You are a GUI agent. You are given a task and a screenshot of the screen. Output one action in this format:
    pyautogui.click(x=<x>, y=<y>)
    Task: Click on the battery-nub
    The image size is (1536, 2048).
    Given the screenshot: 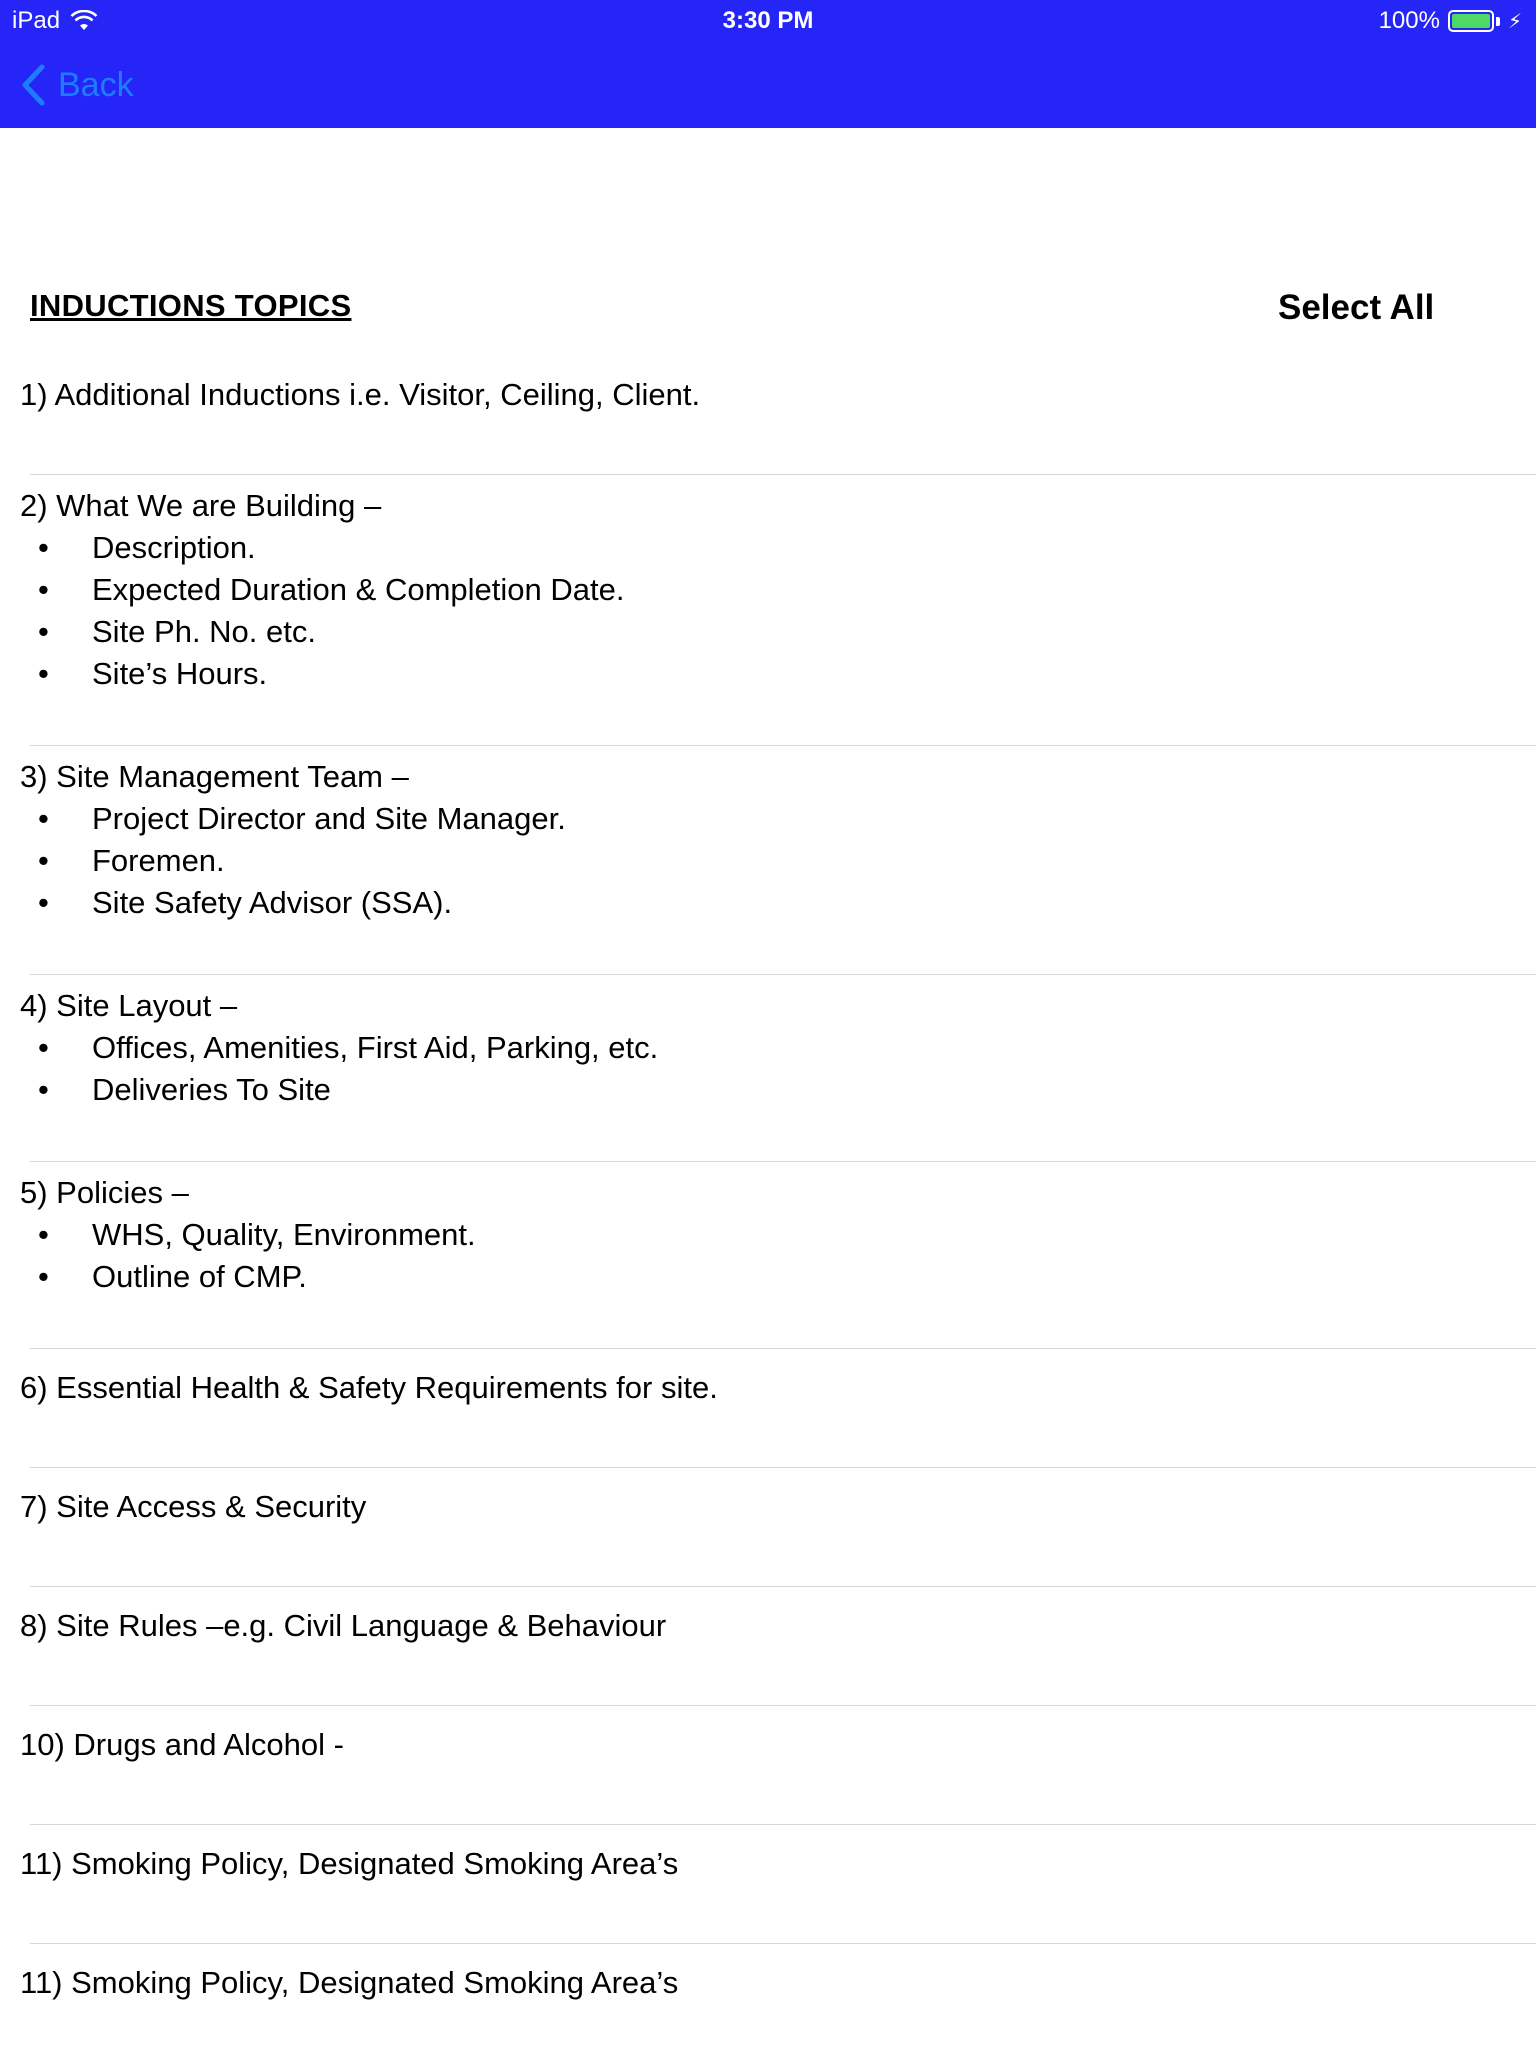 What is the action you would take?
    pyautogui.click(x=1497, y=21)
    